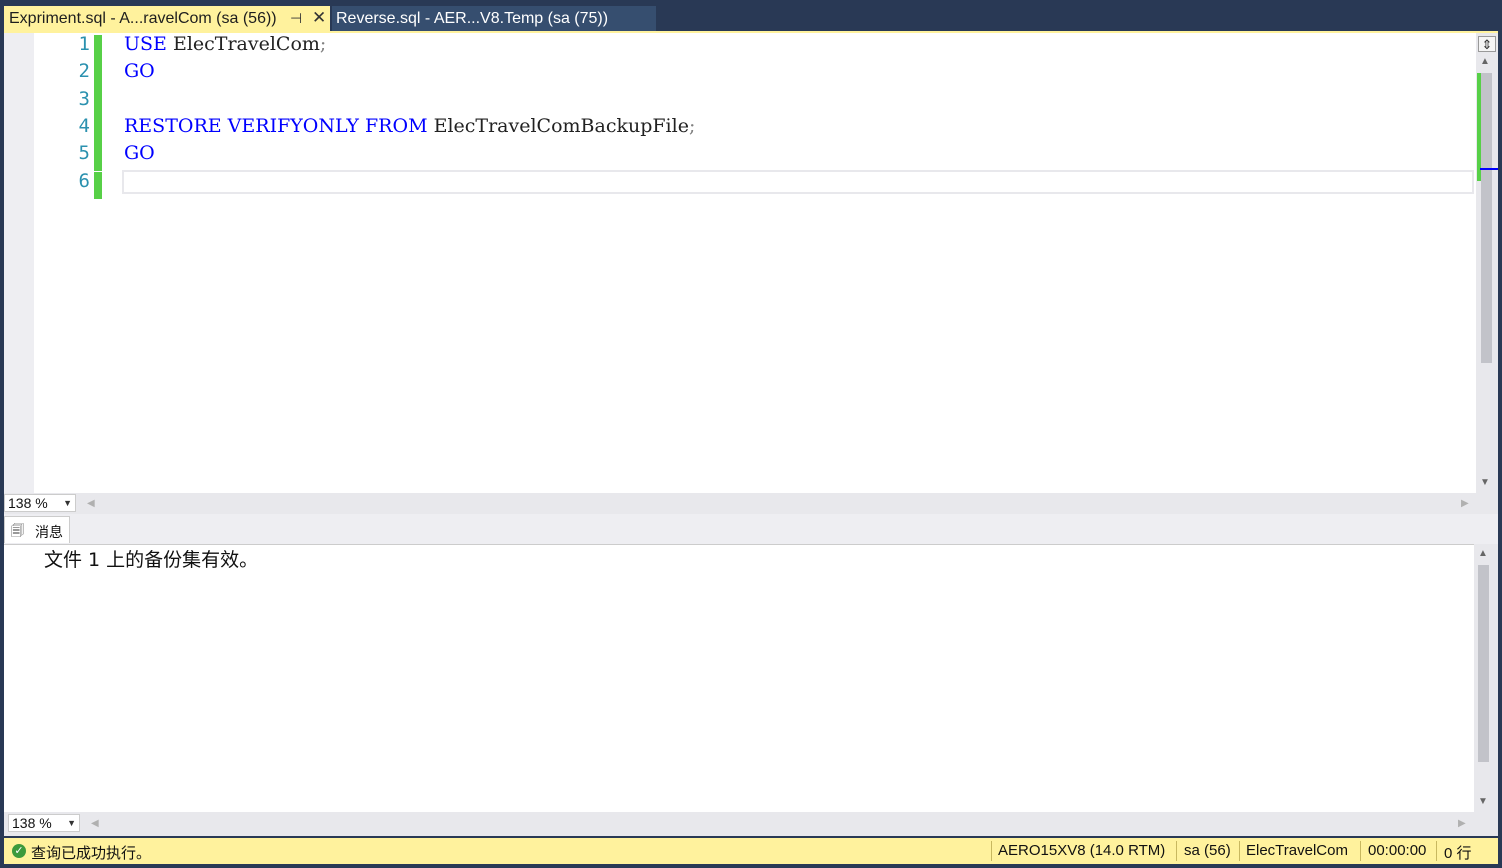 This screenshot has height=868, width=1502. Describe the element at coordinates (751, 824) in the screenshot. I see `results-horizontal-bar` at that location.